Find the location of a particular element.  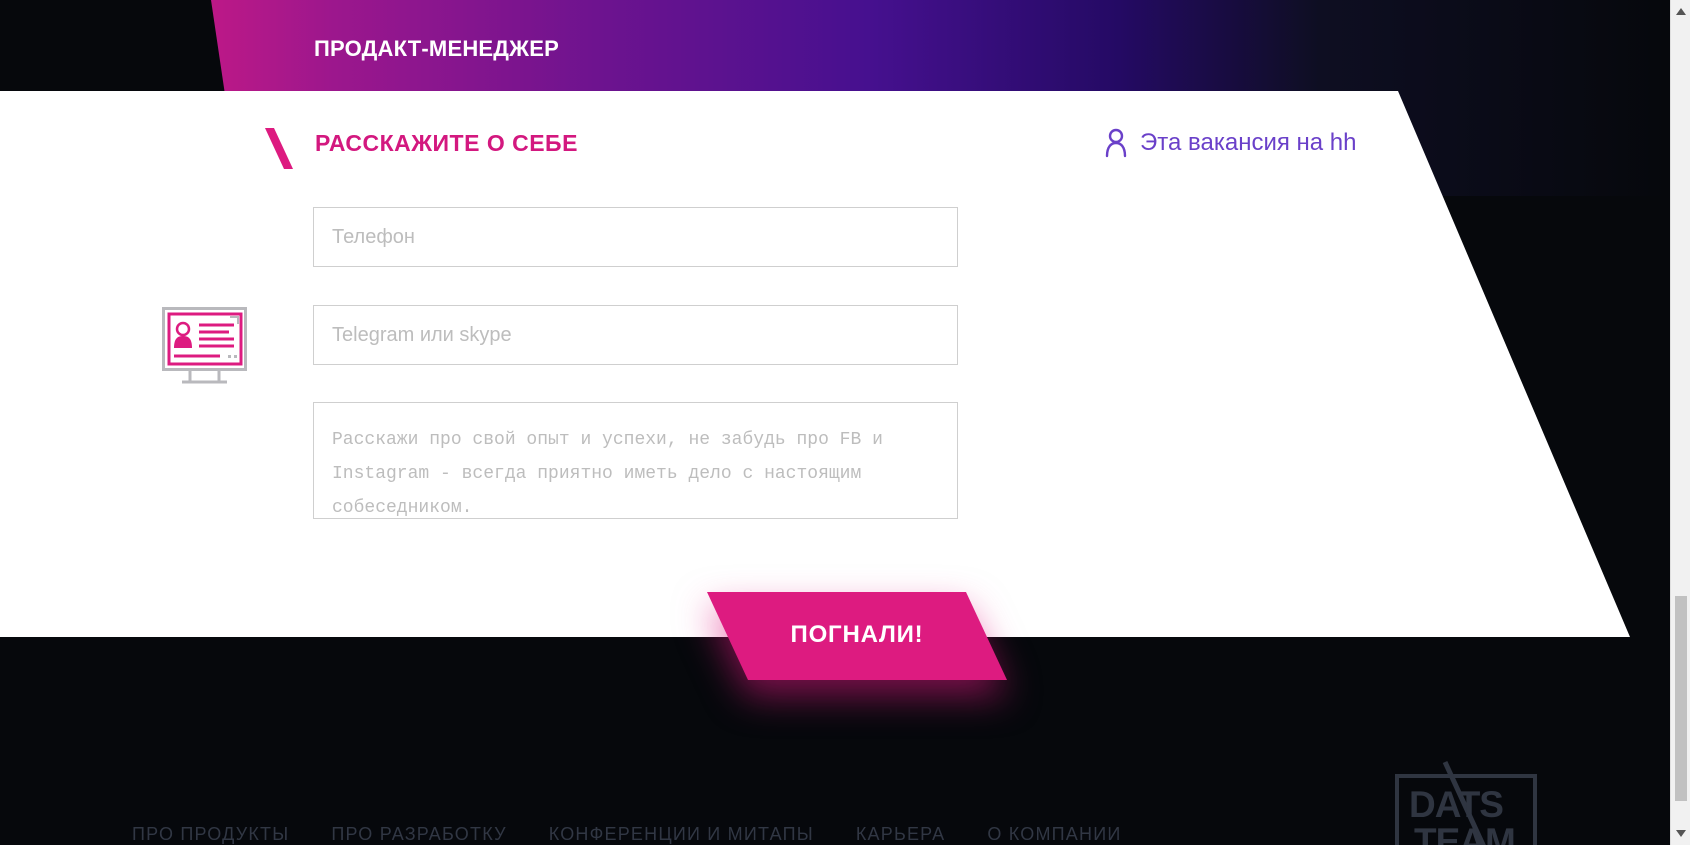

submit-button: ПОГНАЛИ! is located at coordinates (857, 636).